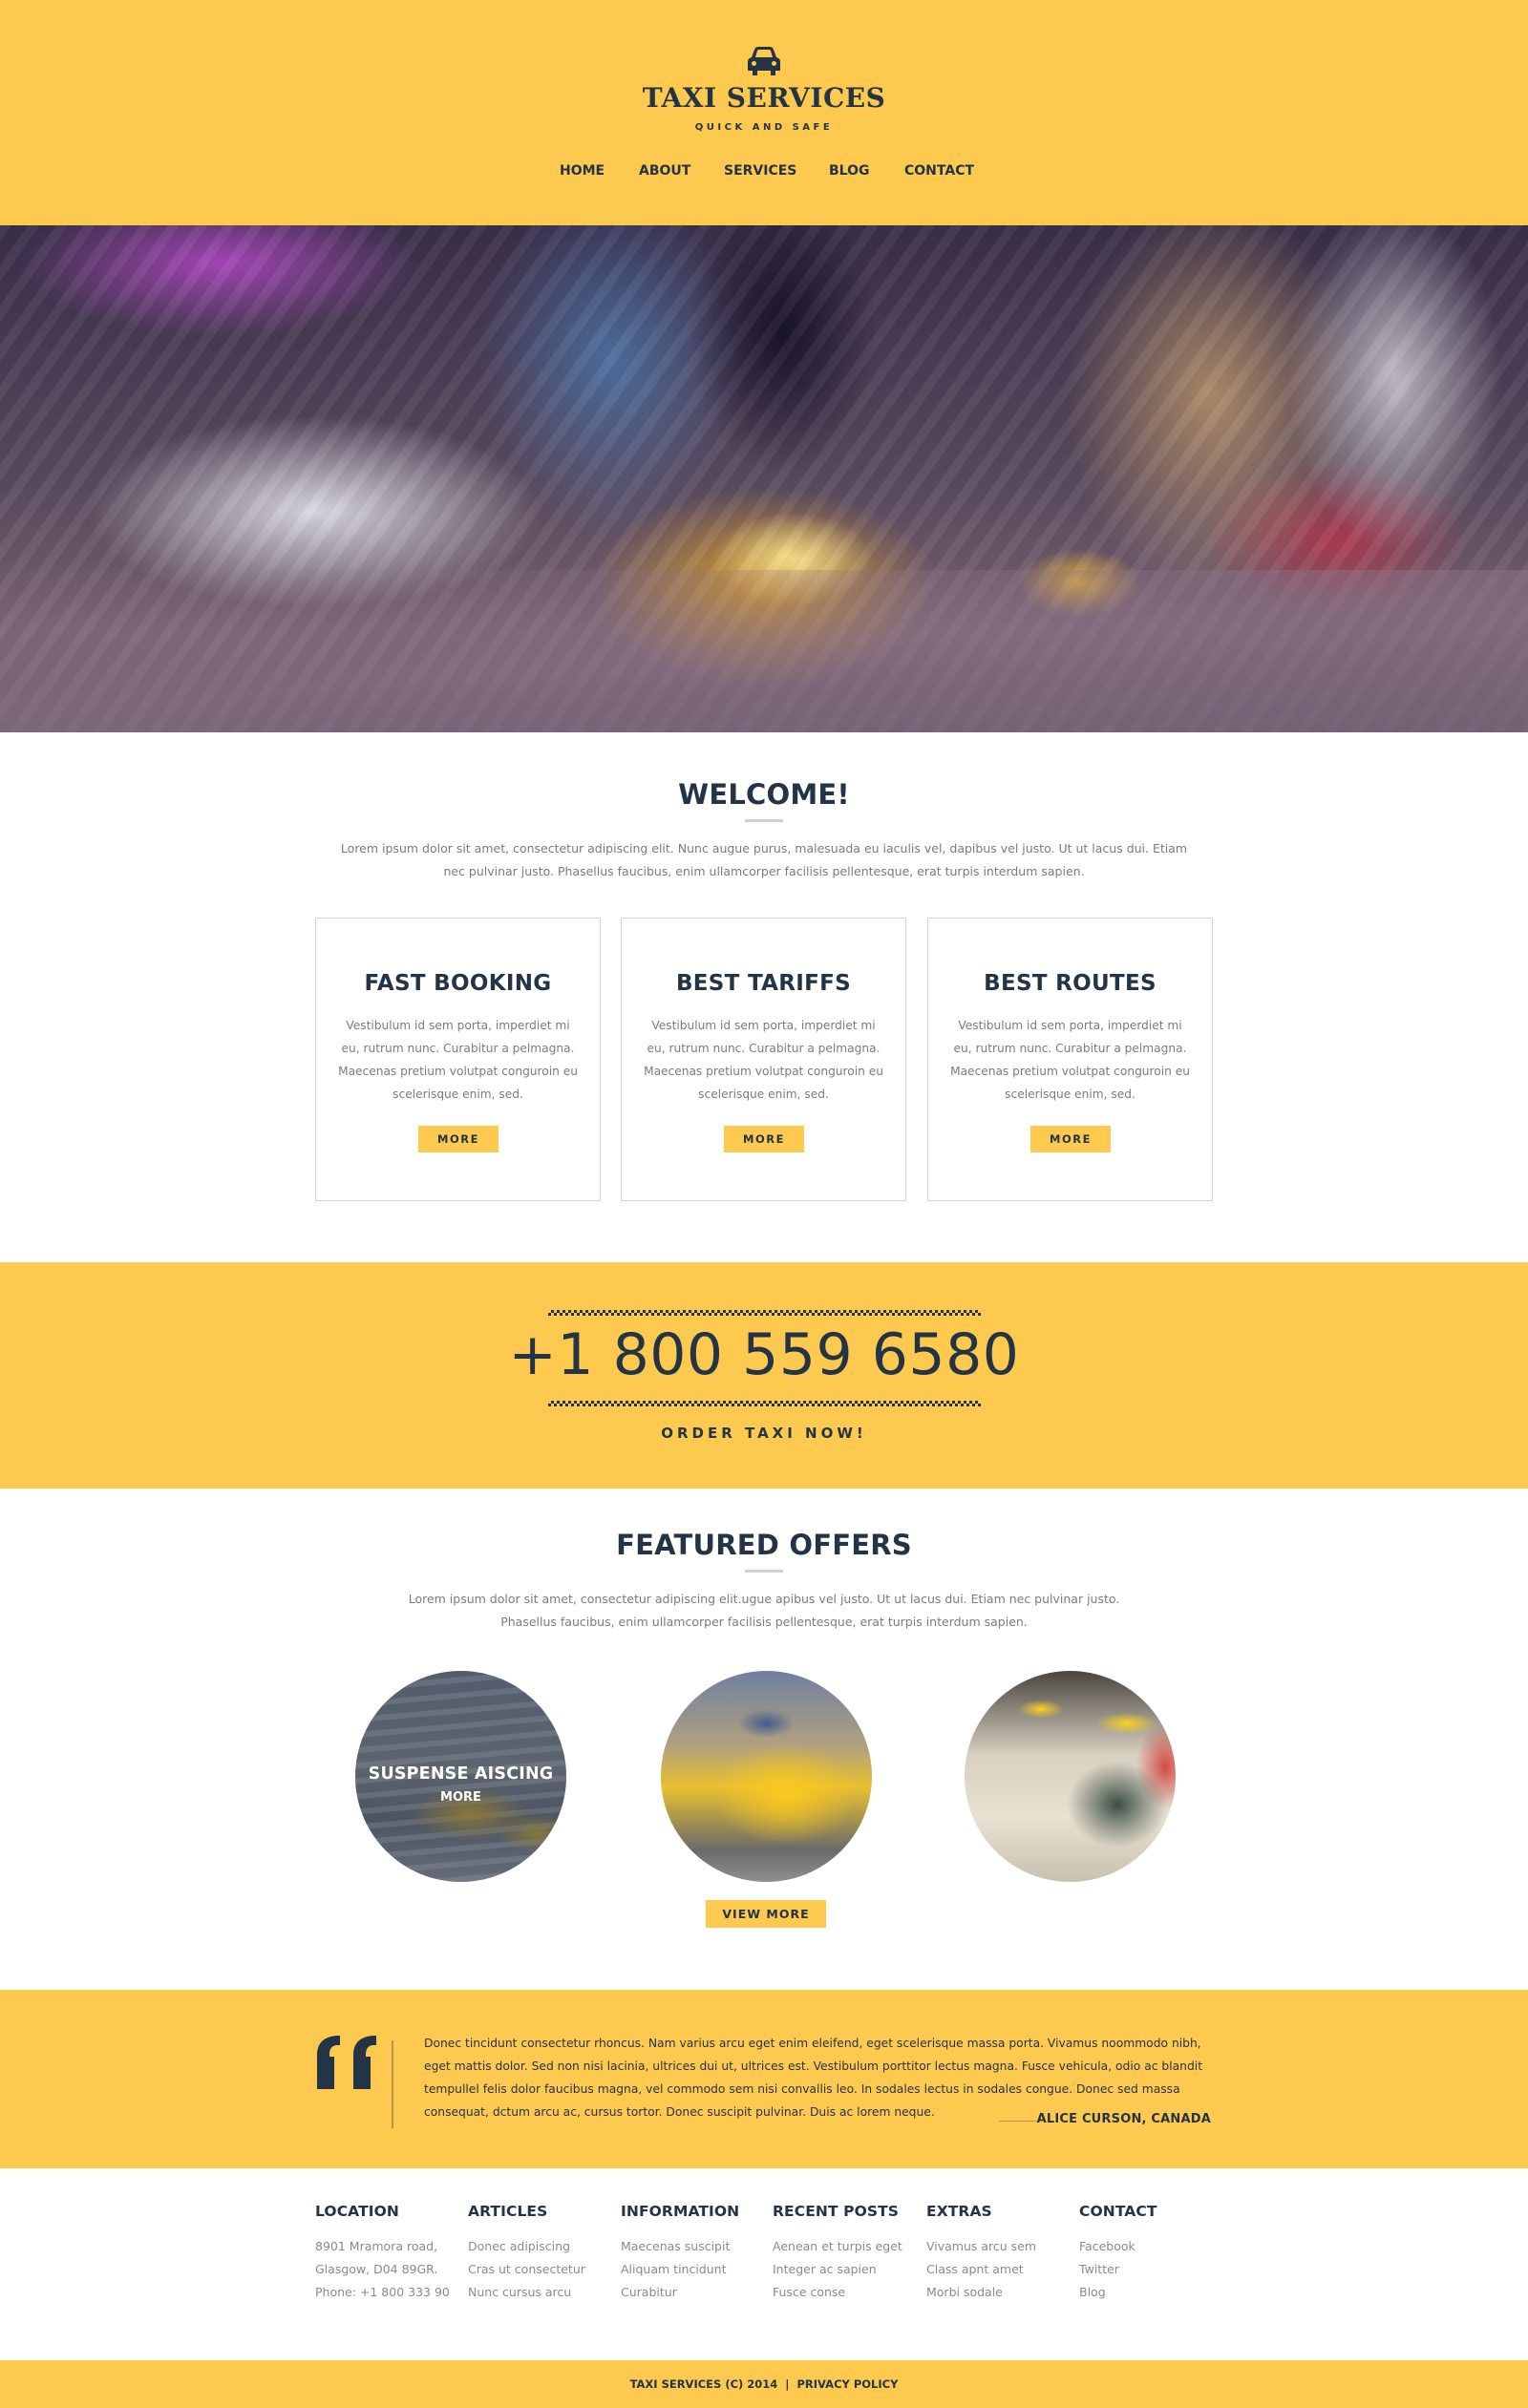 The width and height of the screenshot is (1528, 2408). I want to click on main-nav: HOME ABOUT SERVICES BLOG CONTACT, so click(764, 172).